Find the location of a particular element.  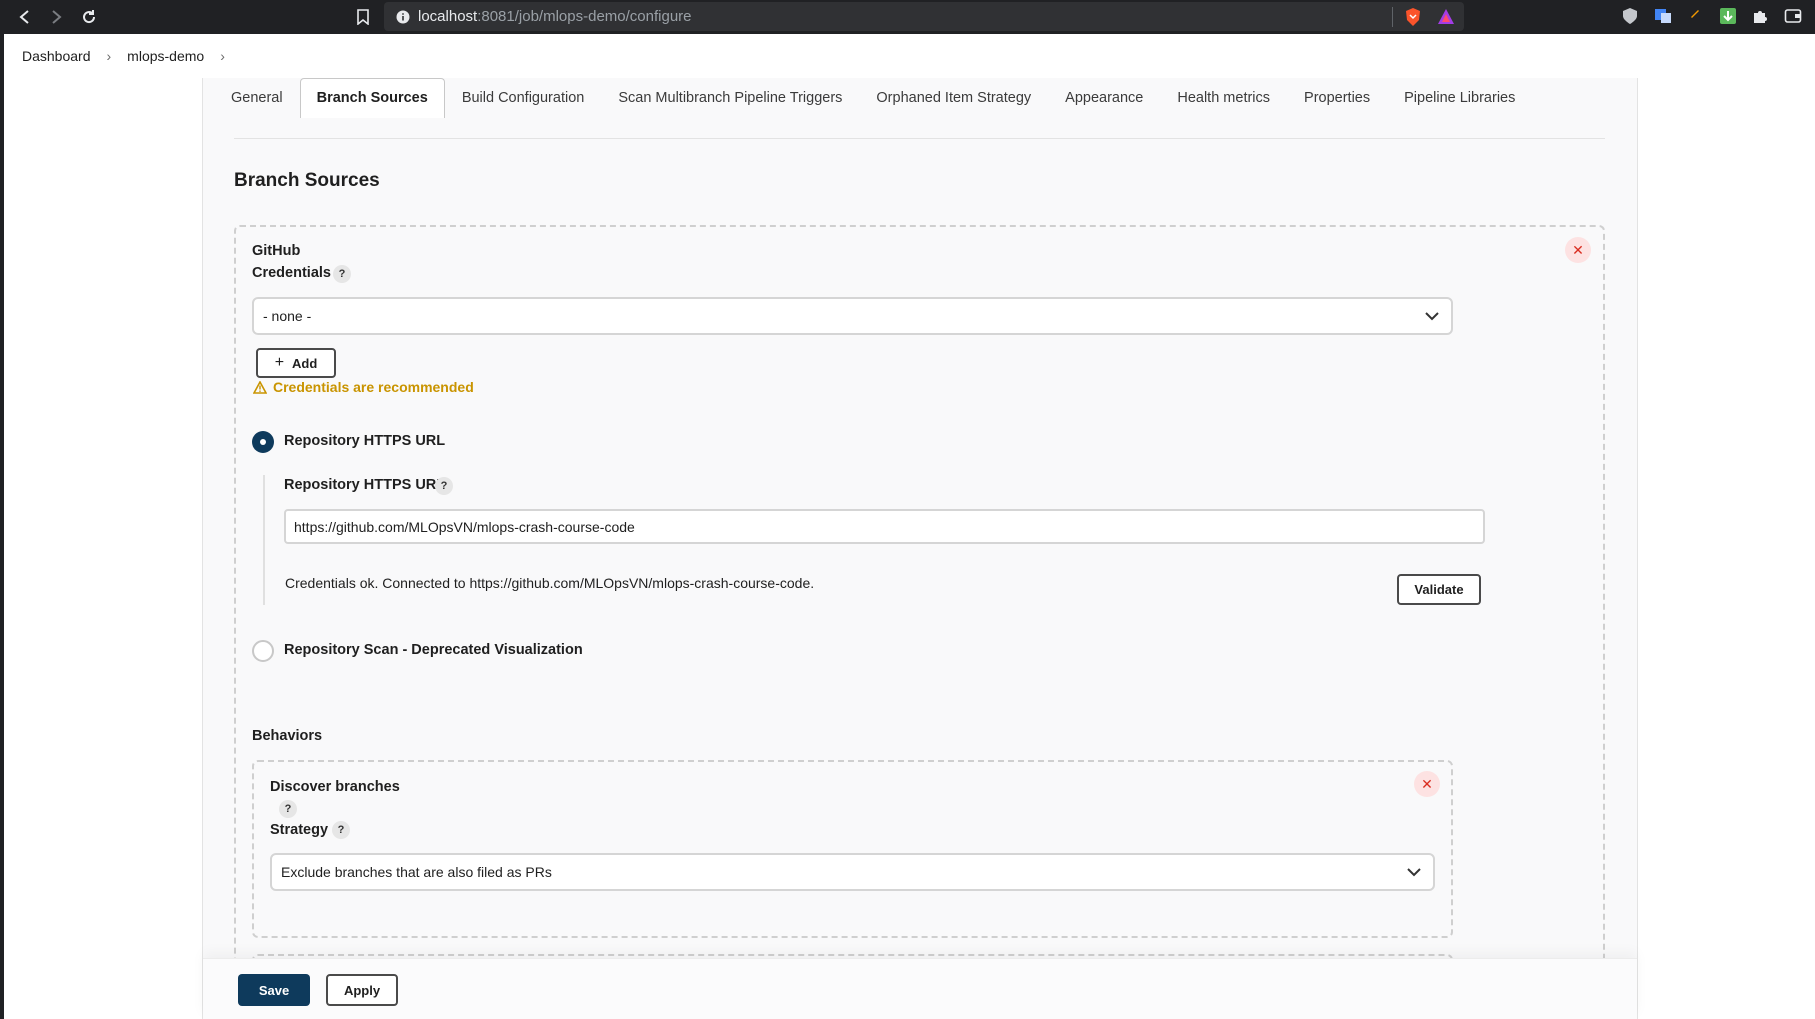

extensions-puzzle-icon is located at coordinates (1761, 17).